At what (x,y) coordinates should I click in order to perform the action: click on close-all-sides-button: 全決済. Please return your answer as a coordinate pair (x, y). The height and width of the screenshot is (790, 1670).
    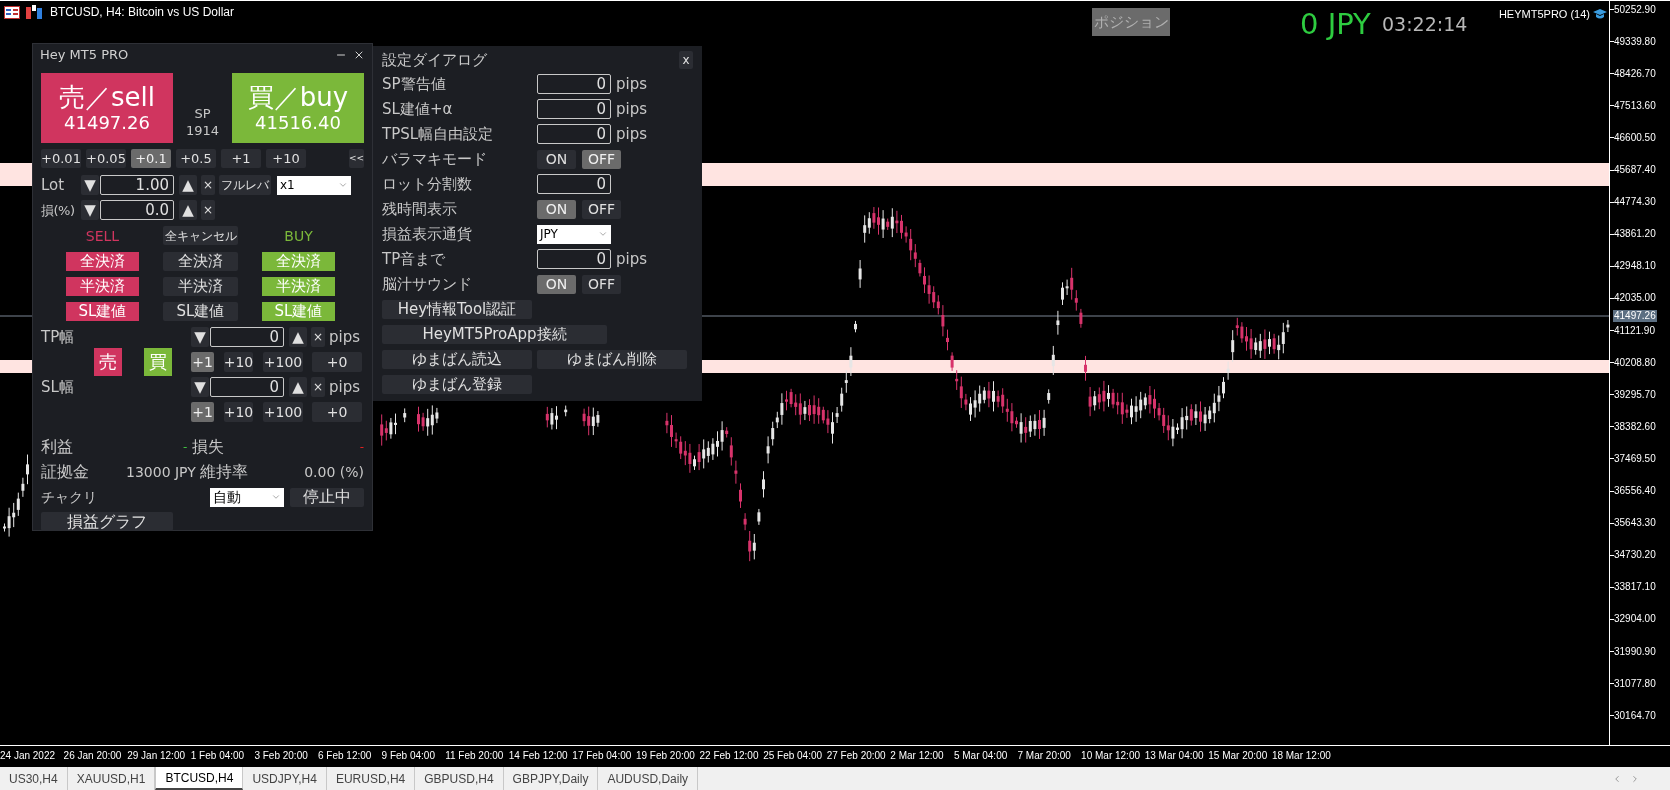
    Looking at the image, I should click on (200, 261).